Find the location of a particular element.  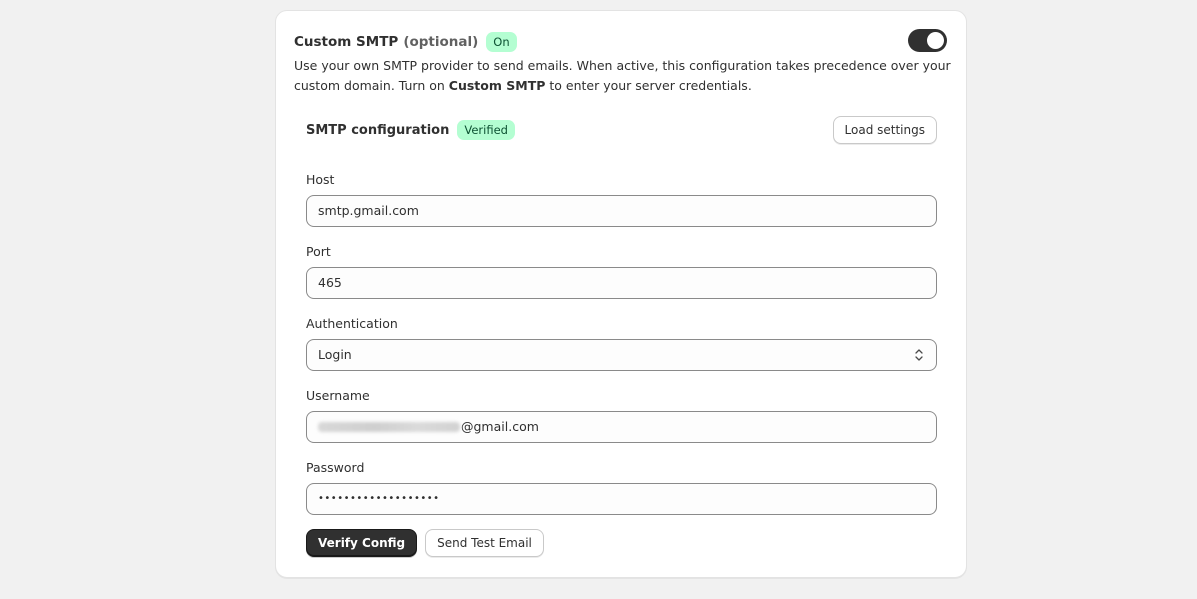

password-value: ••••••••••••••••••• is located at coordinates (379, 498).